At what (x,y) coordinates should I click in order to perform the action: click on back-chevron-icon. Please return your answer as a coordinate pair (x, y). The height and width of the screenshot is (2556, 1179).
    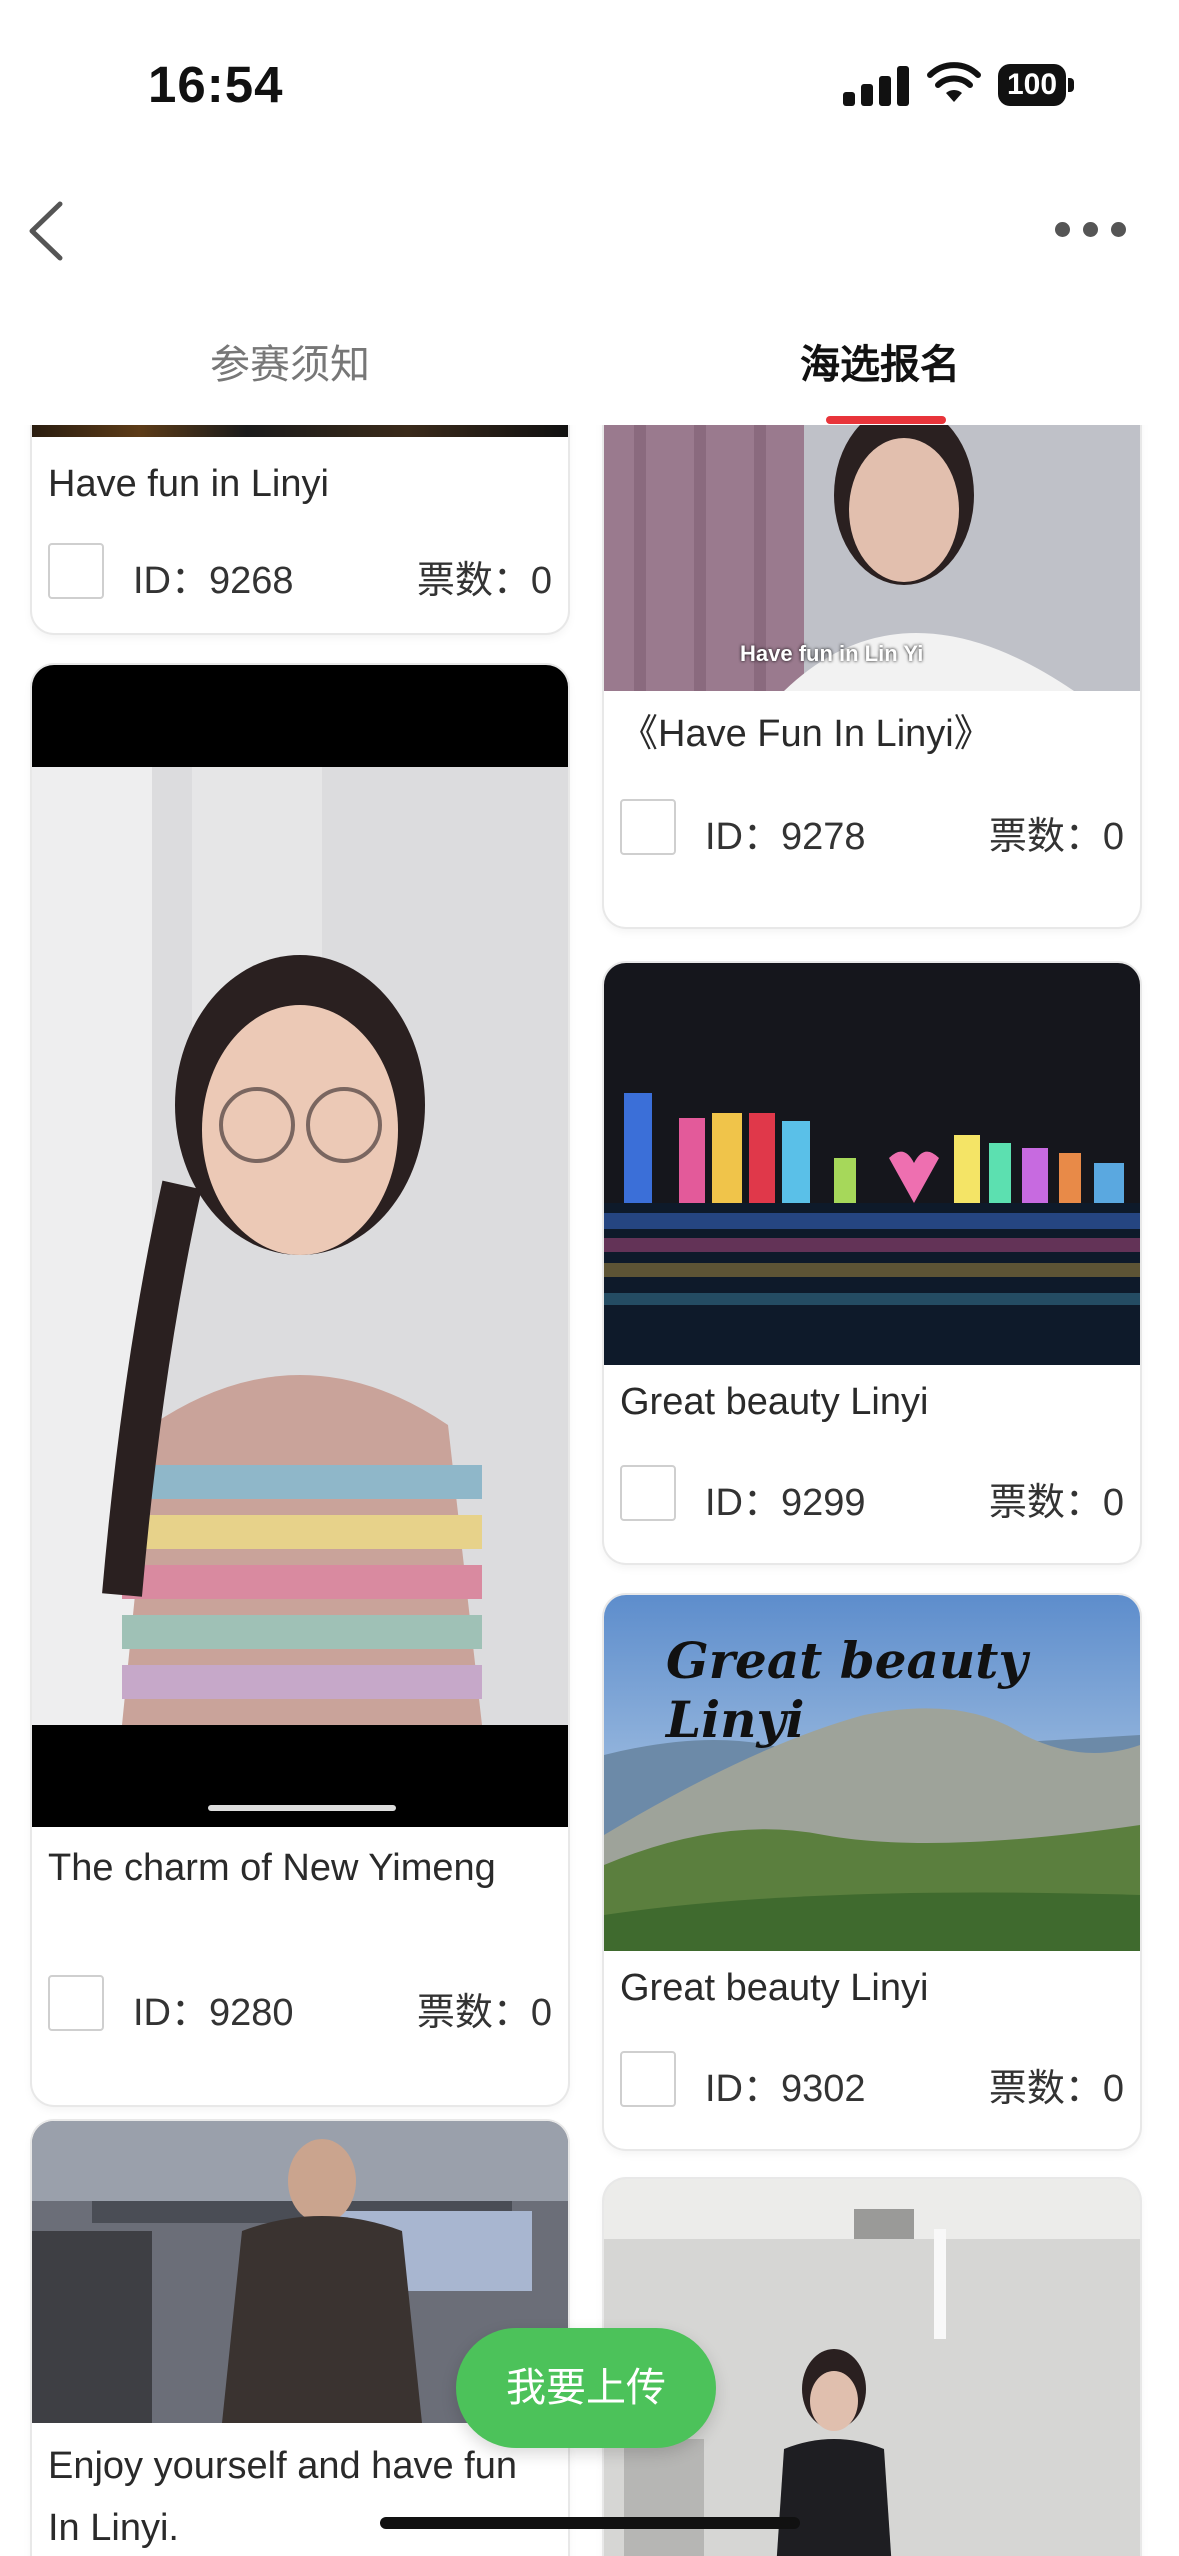
    Looking at the image, I should click on (50, 231).